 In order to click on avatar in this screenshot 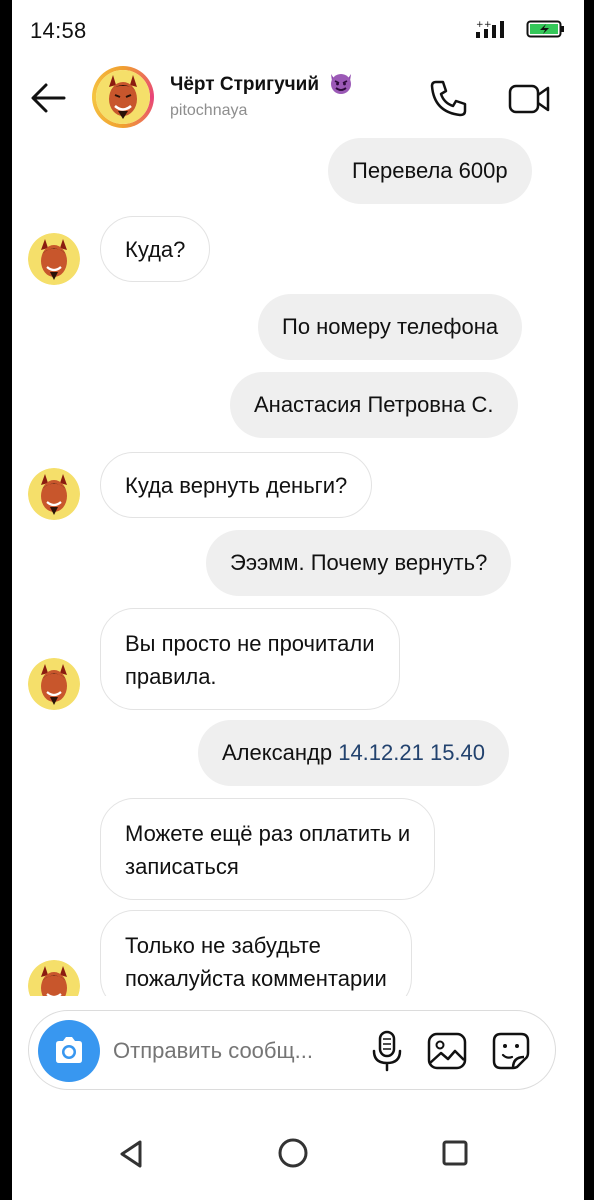, I will do `click(123, 97)`.